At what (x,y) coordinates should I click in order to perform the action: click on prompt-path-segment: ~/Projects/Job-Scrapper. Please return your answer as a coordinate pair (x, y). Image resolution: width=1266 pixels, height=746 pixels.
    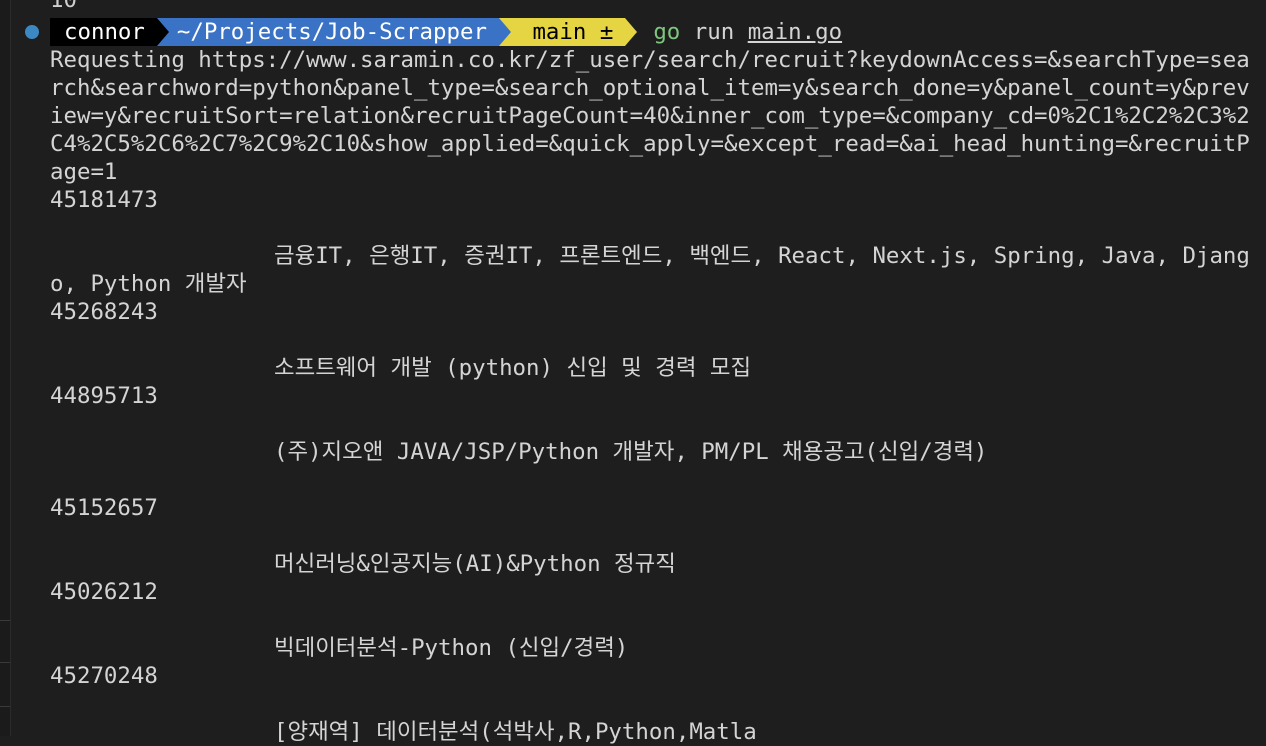
    Looking at the image, I should click on (327, 32).